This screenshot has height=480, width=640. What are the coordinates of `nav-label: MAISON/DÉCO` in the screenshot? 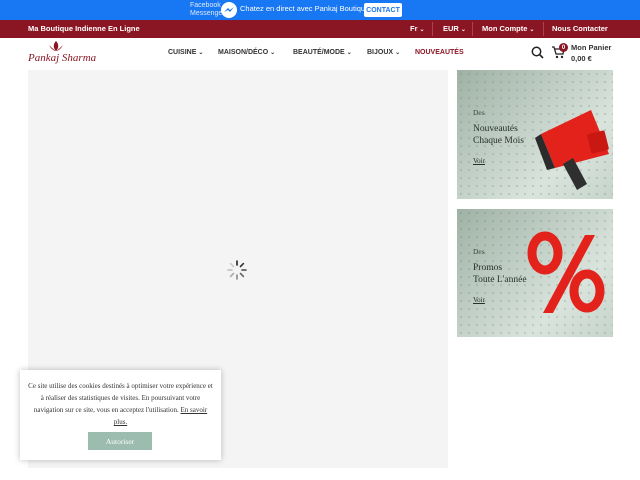 It's located at (243, 52).